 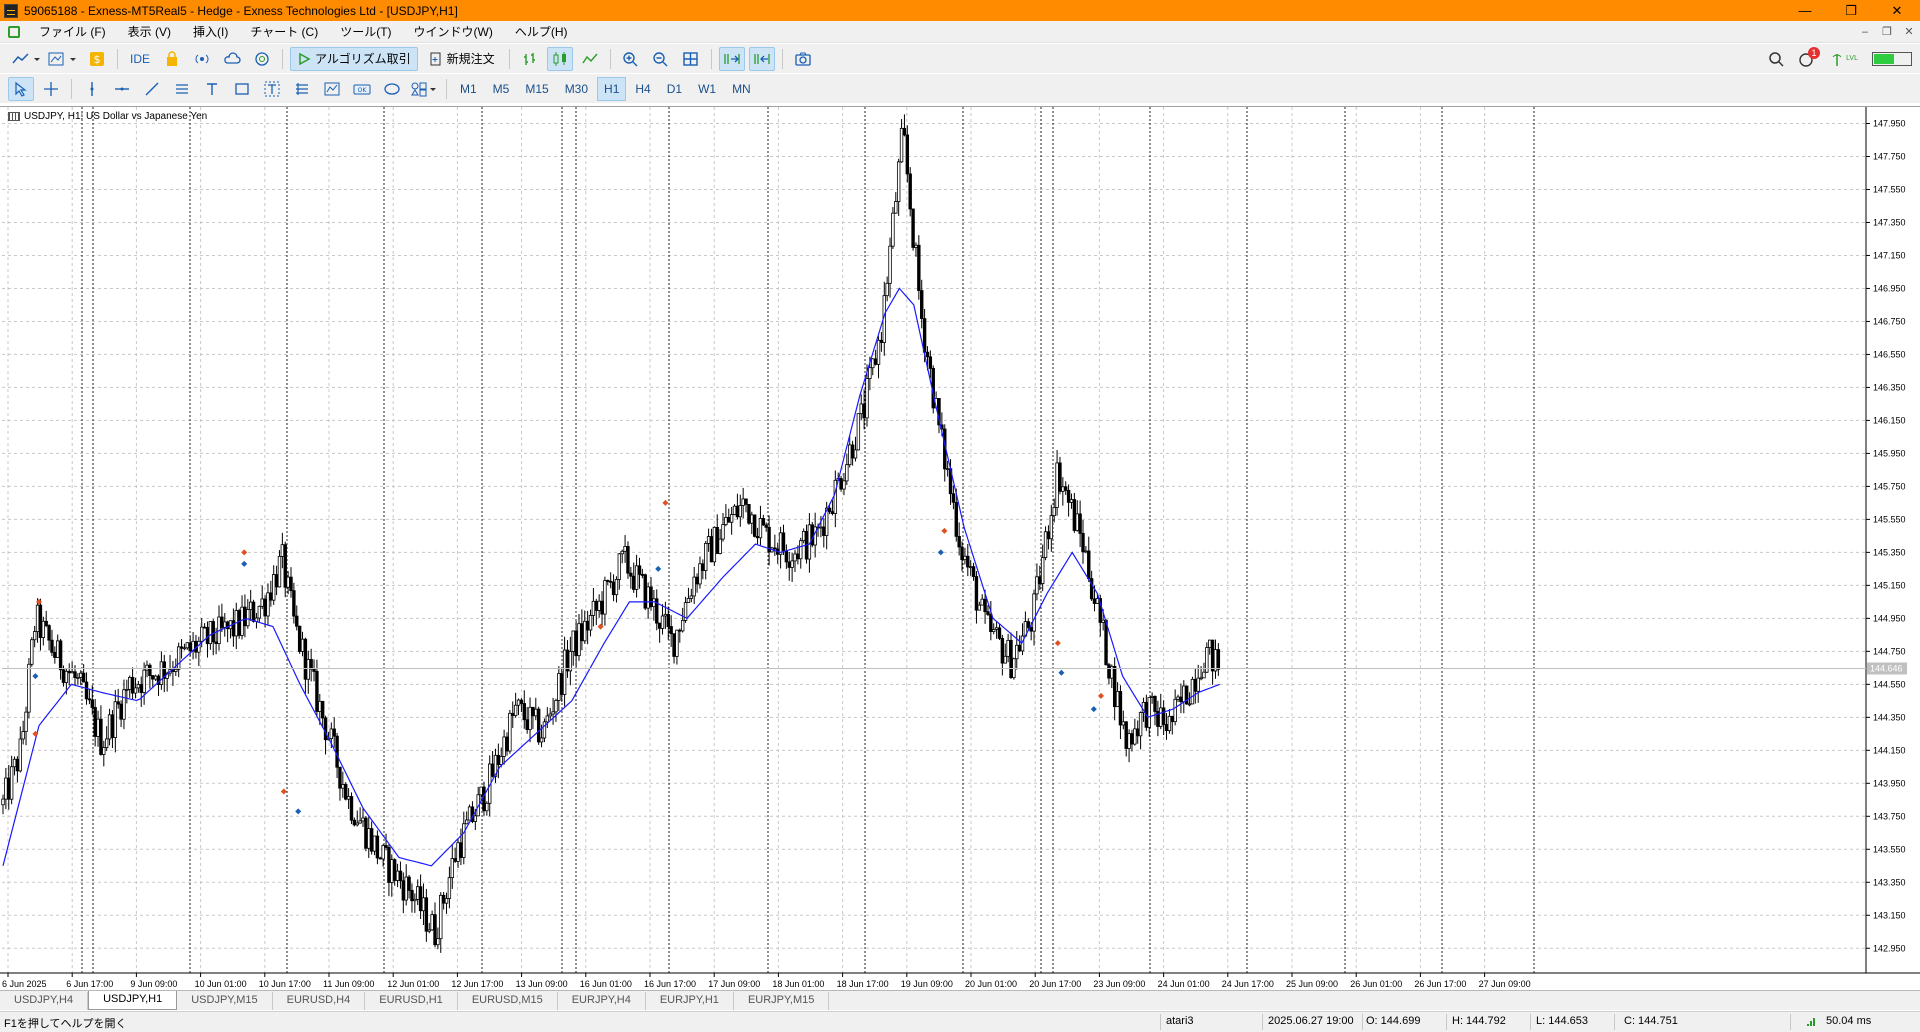 What do you see at coordinates (362, 89) in the screenshot?
I see `button-object-tool: OK` at bounding box center [362, 89].